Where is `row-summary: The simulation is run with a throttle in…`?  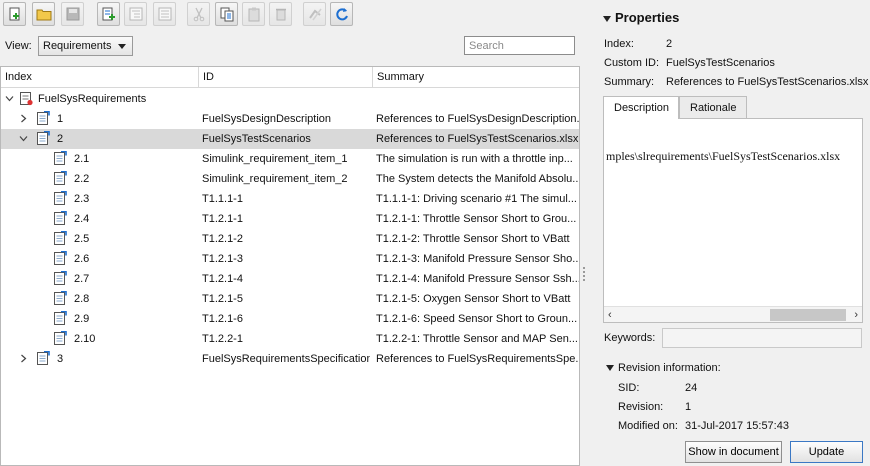
row-summary: The simulation is run with a throttle in… is located at coordinates (474, 159).